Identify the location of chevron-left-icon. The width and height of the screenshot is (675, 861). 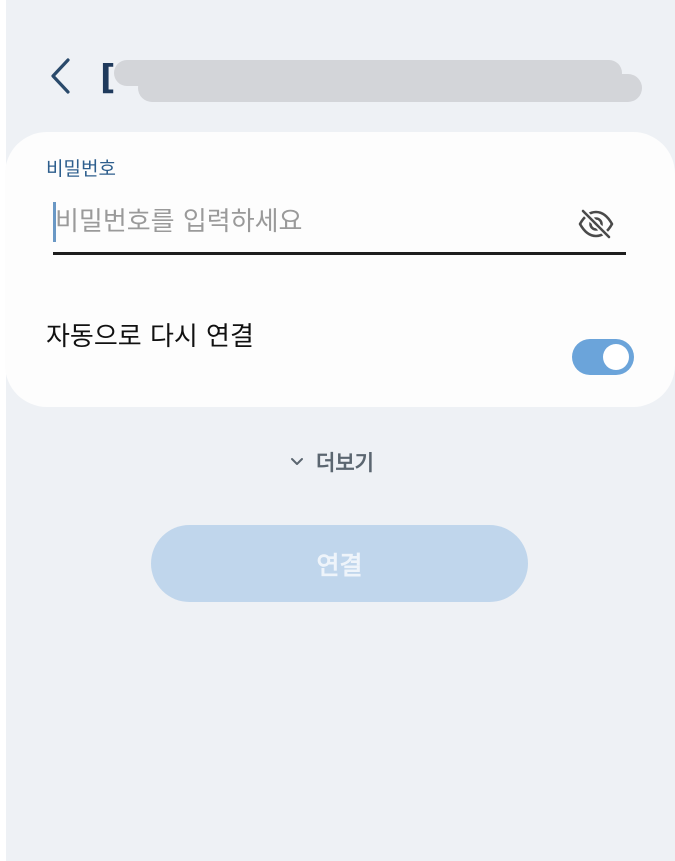
(60, 76).